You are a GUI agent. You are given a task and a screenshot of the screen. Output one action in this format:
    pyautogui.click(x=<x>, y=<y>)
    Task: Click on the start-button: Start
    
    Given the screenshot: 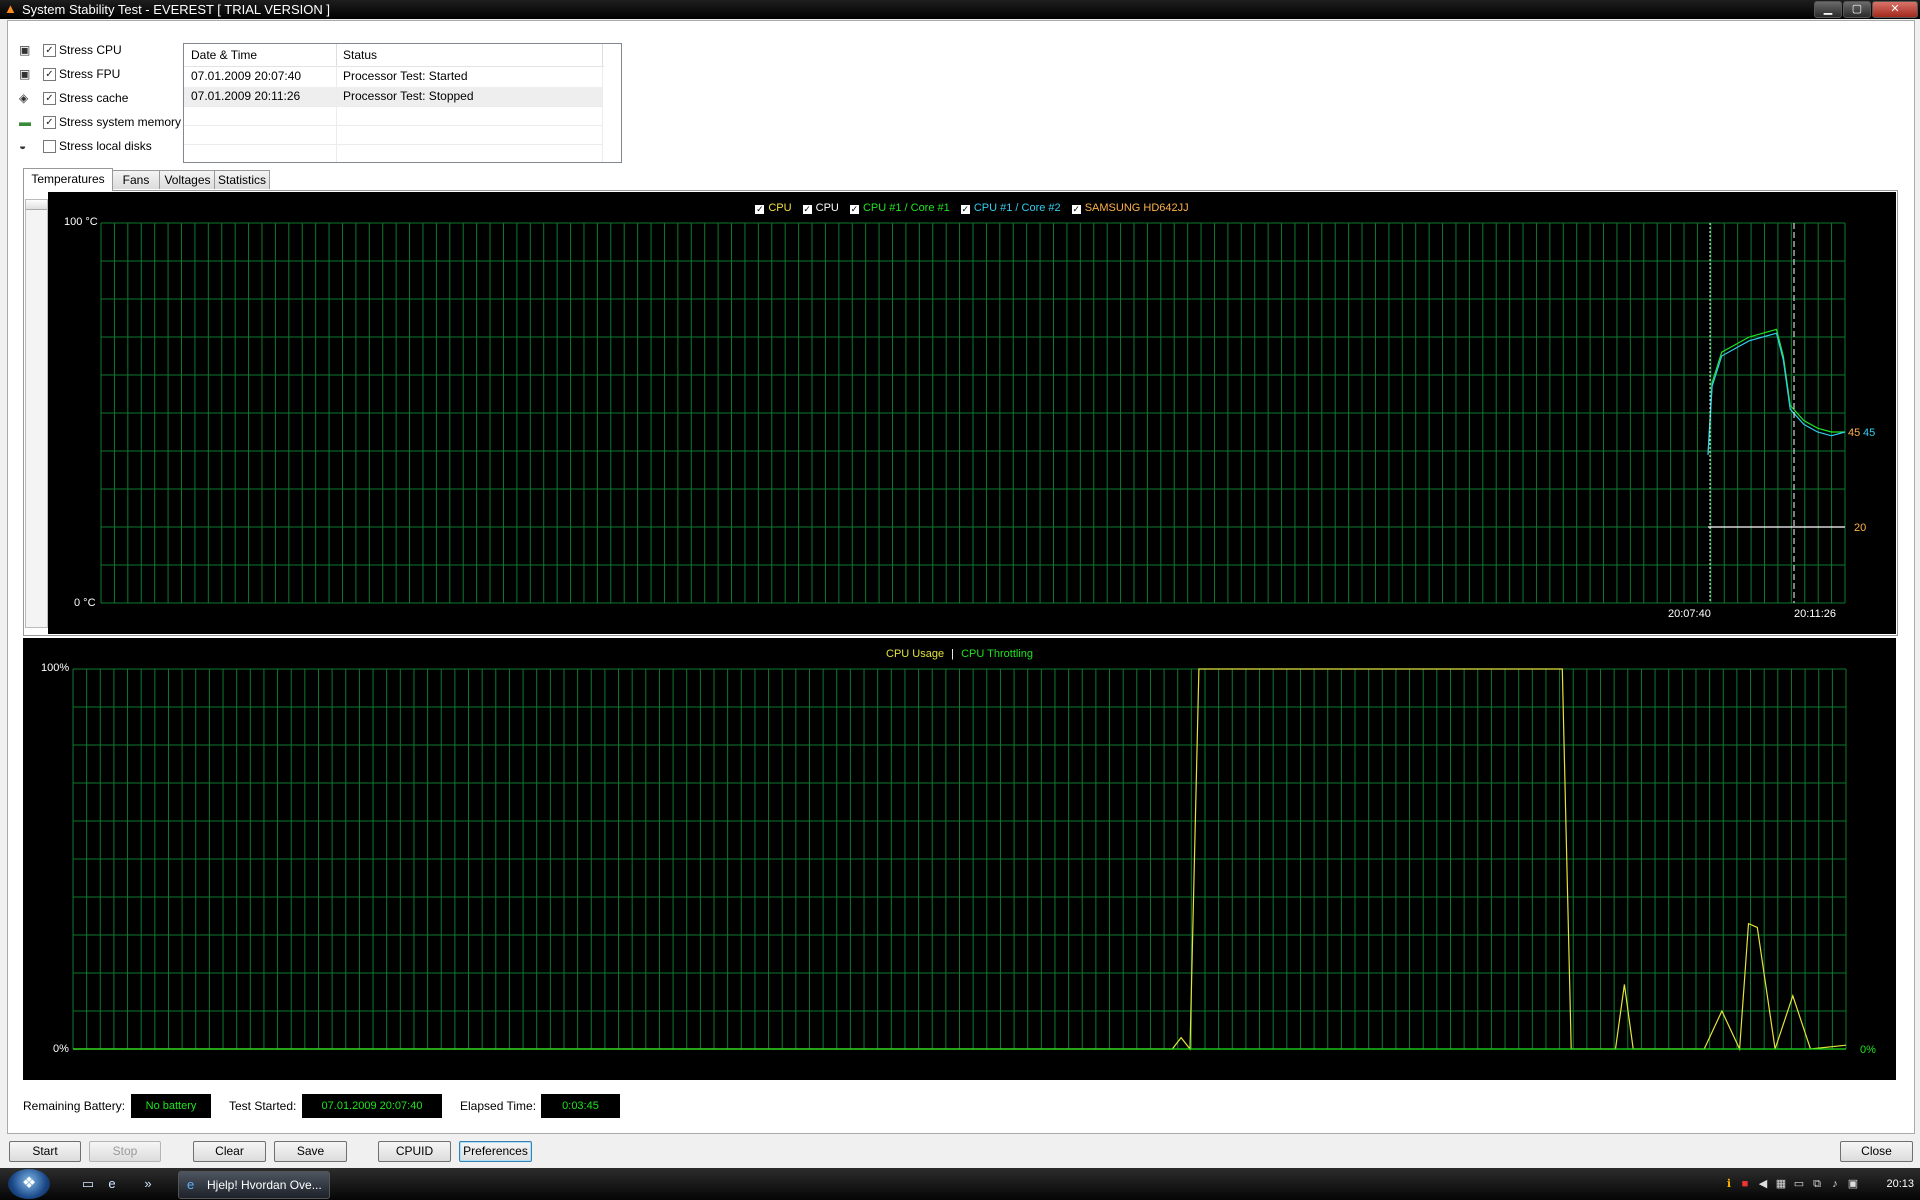 What is the action you would take?
    pyautogui.click(x=45, y=1151)
    